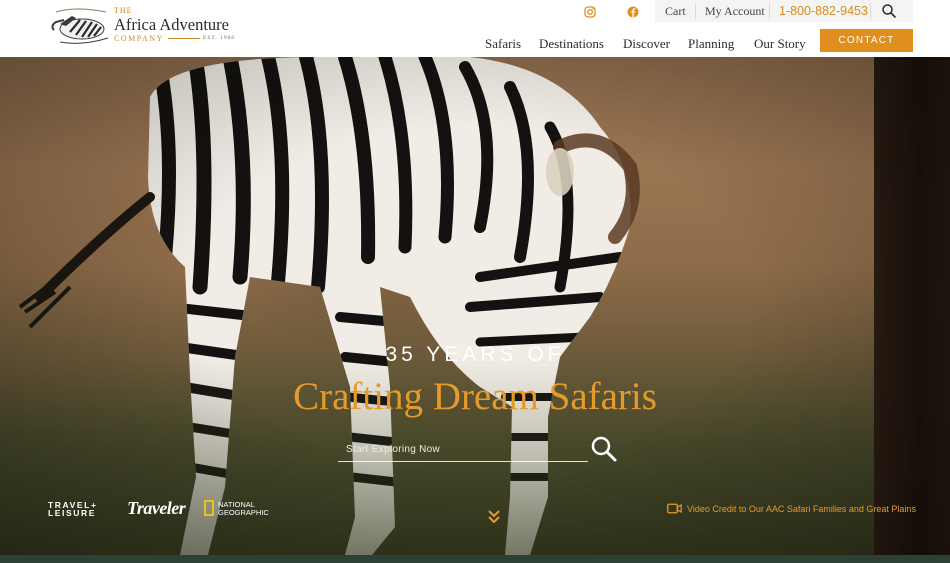 The height and width of the screenshot is (563, 950). I want to click on logo-divider, so click(184, 38).